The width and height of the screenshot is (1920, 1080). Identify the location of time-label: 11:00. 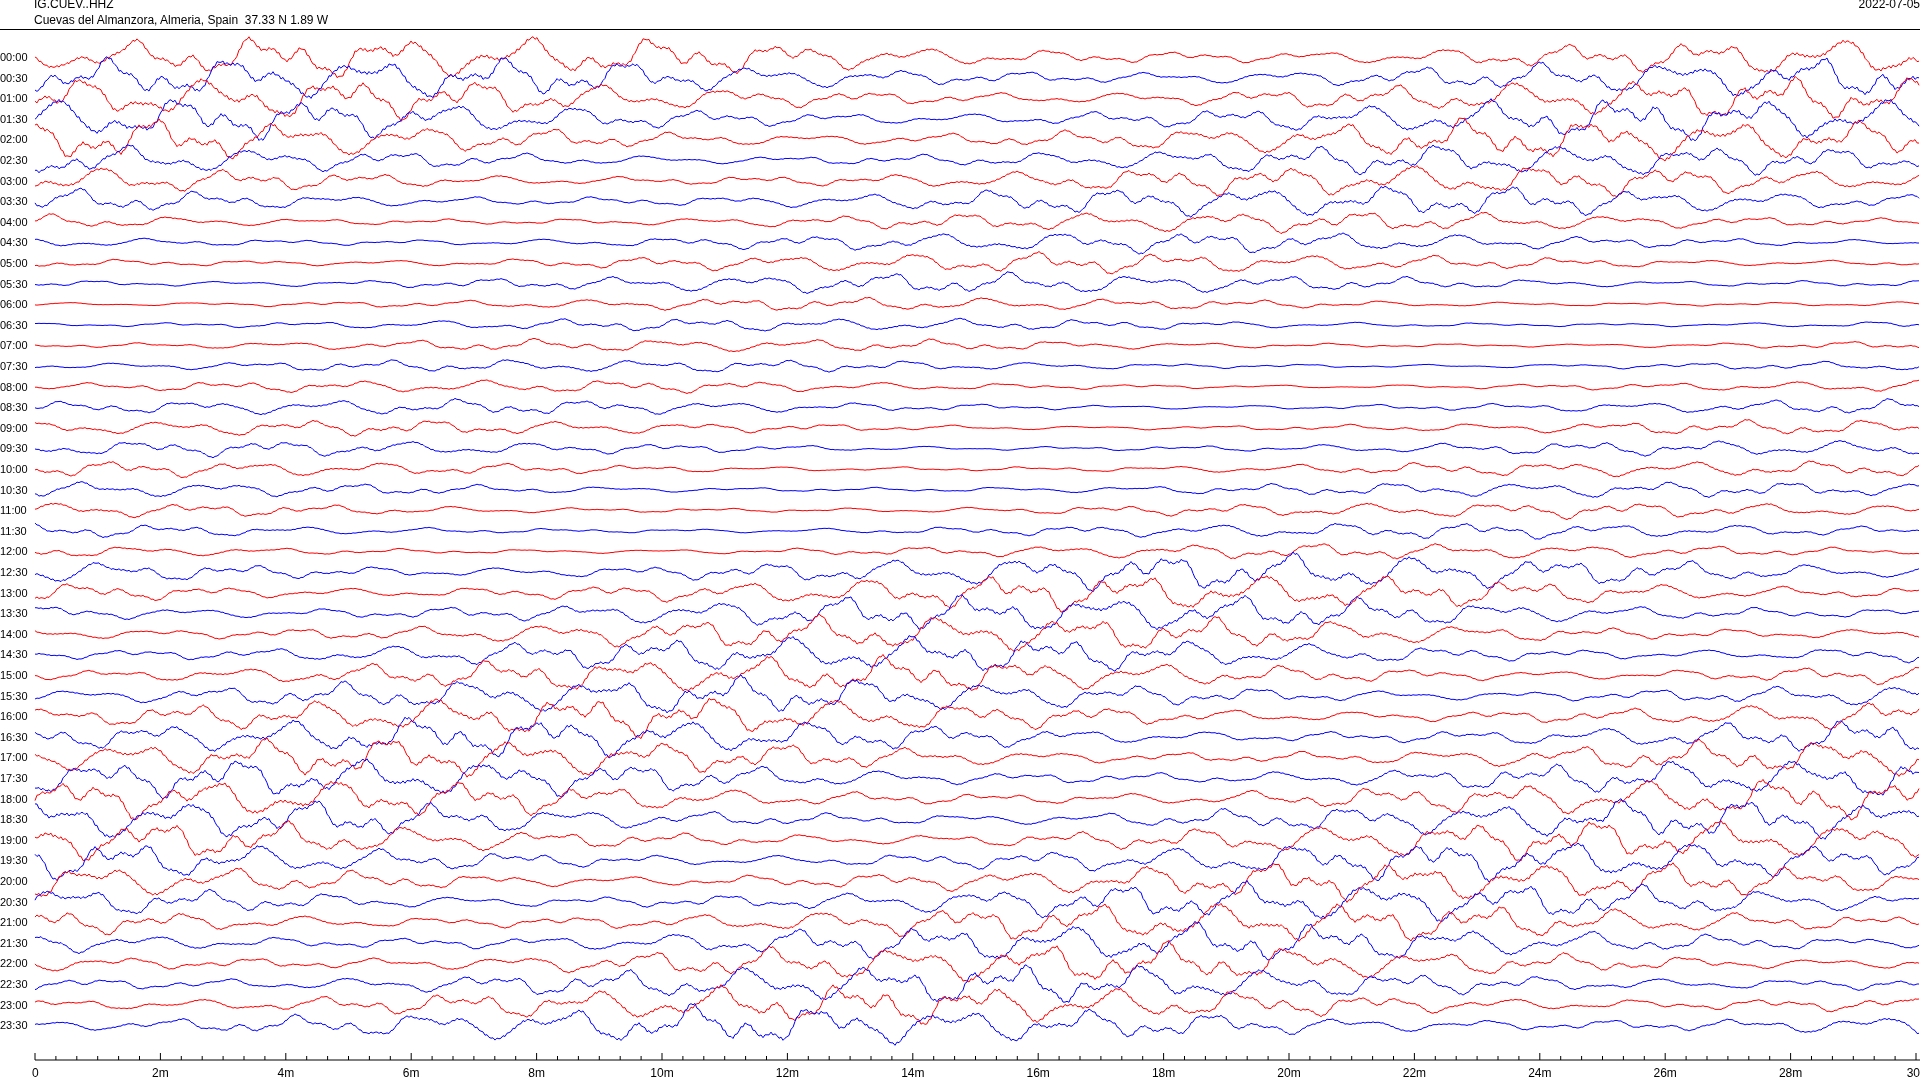
(13, 510).